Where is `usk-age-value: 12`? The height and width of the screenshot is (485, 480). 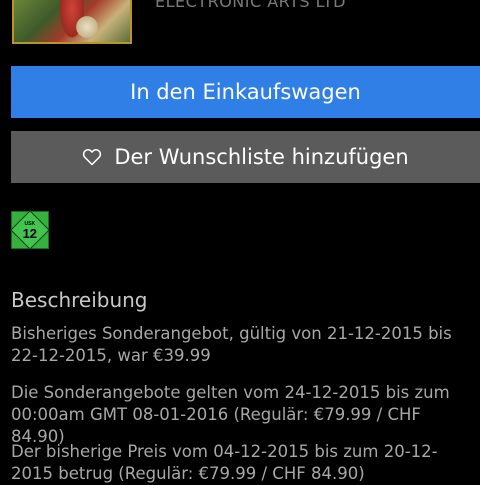 usk-age-value: 12 is located at coordinates (30, 233).